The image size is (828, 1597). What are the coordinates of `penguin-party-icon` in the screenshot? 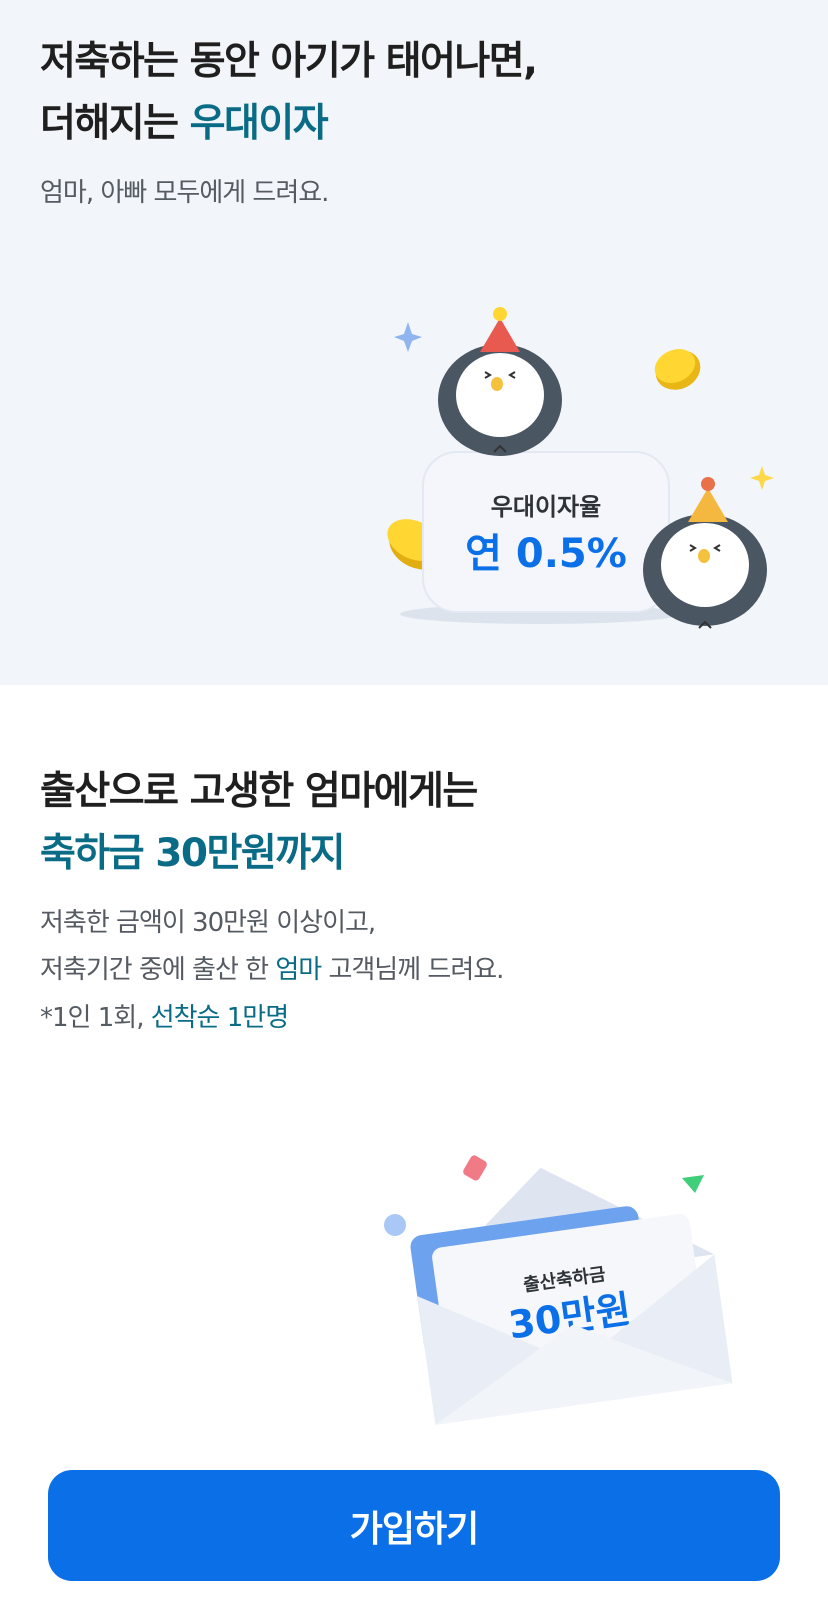 It's located at (500, 381).